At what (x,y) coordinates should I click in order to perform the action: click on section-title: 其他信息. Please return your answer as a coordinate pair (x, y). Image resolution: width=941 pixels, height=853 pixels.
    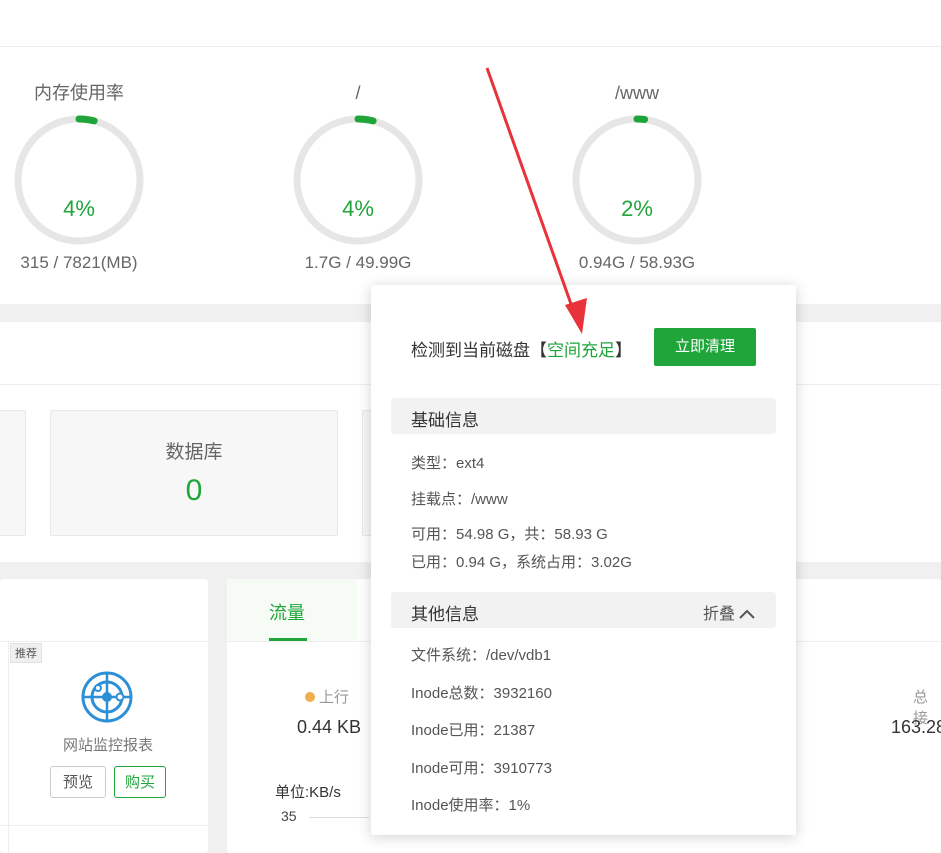
    Looking at the image, I should click on (445, 614).